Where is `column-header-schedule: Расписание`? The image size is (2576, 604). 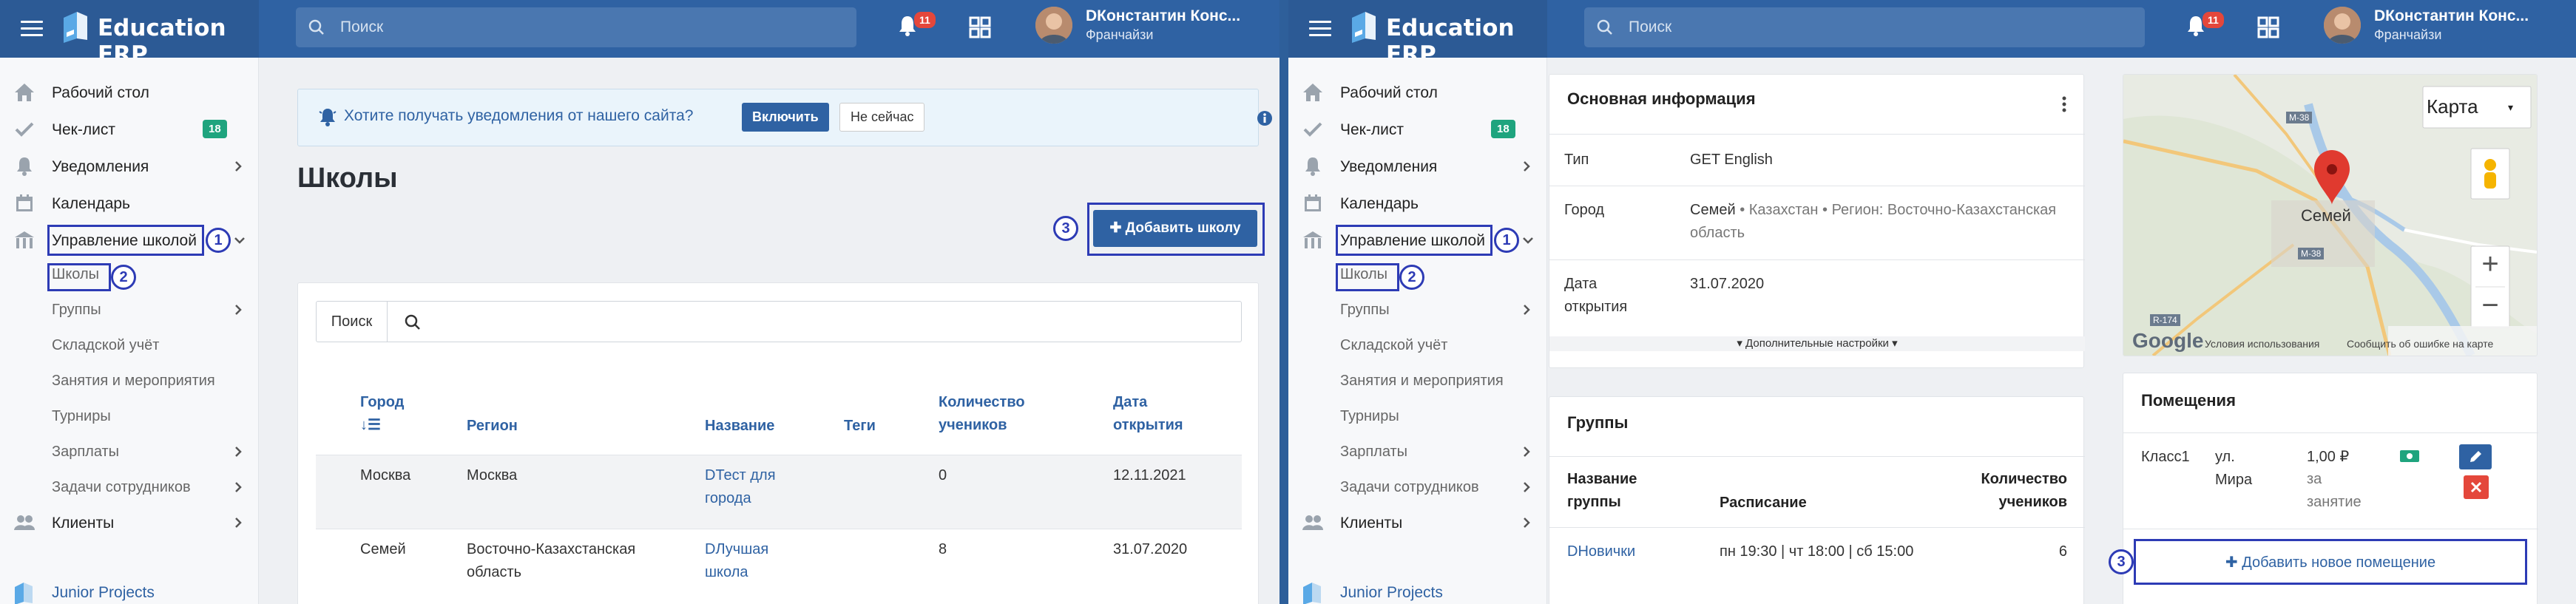
column-header-schedule: Расписание is located at coordinates (1763, 503).